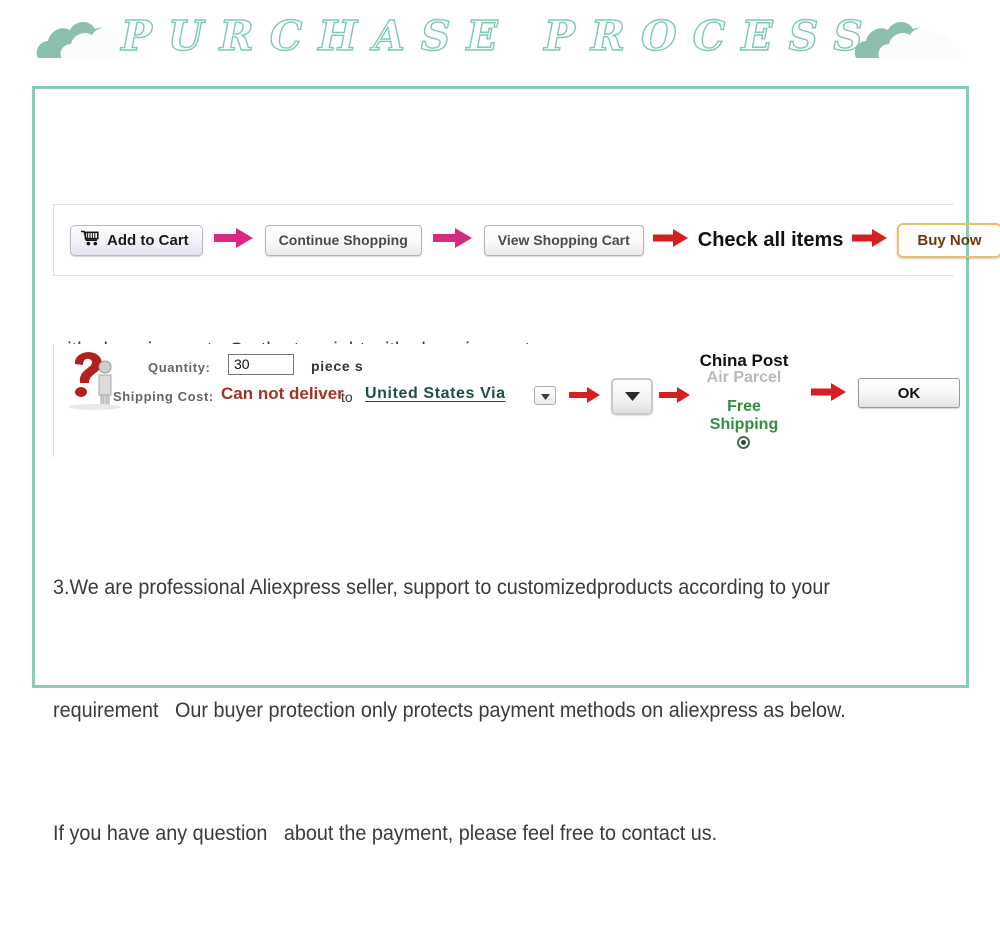 This screenshot has height=936, width=1000. I want to click on quantity-input: 30, so click(261, 364).